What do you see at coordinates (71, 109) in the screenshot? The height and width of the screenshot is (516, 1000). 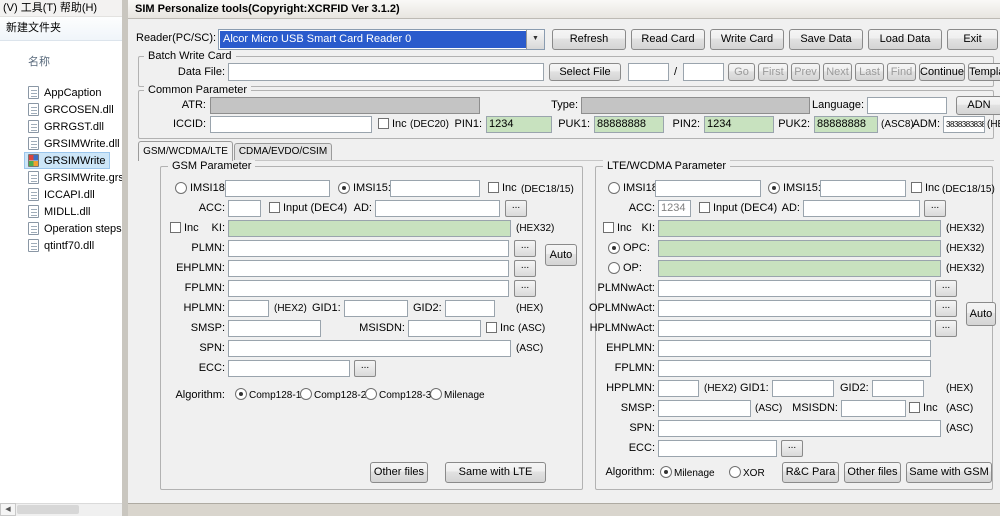 I see `list-item: GRCOSEN.dll` at bounding box center [71, 109].